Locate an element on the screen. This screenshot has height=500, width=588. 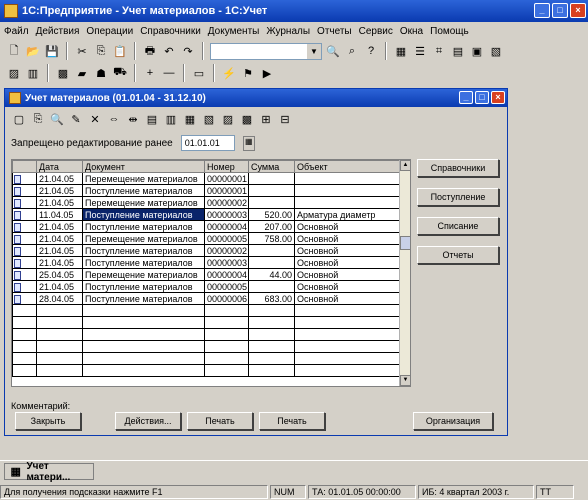
chart-icon: ▰ is located at coordinates (82, 73).